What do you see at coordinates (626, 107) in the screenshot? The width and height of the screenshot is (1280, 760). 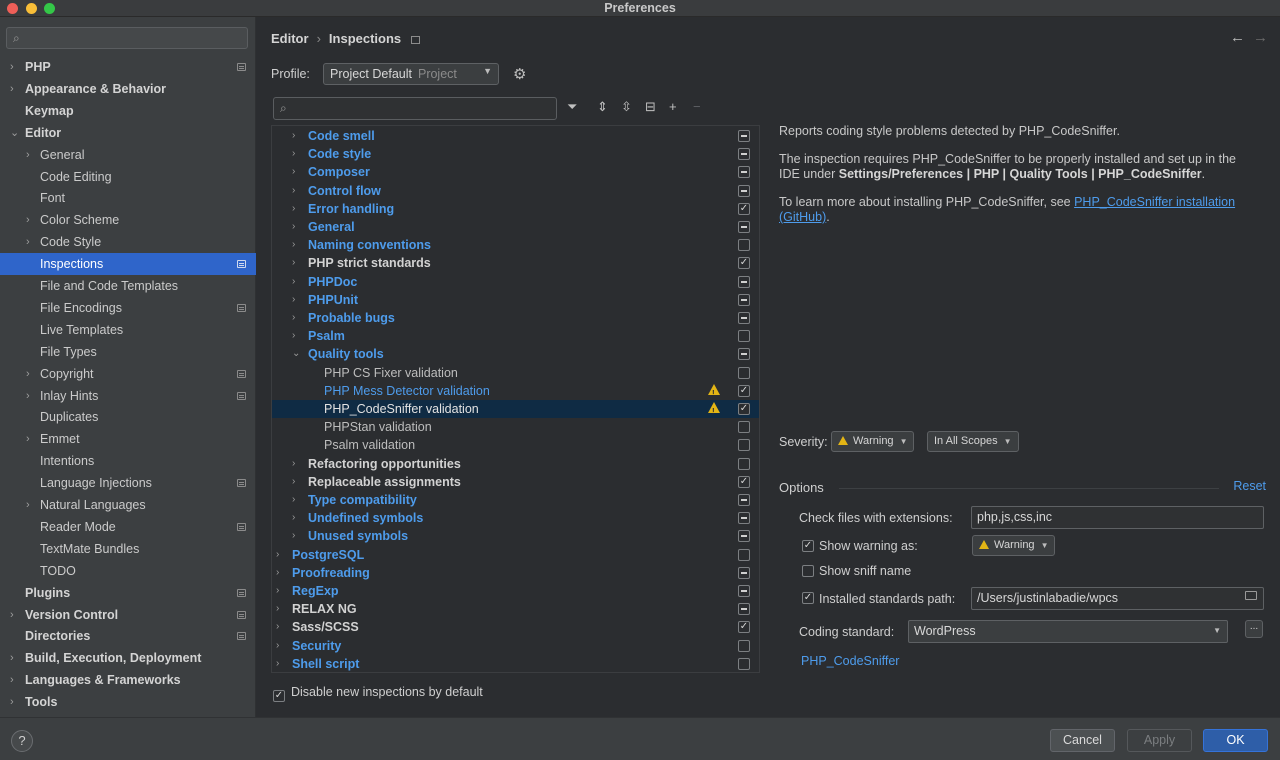 I see `collapse-all-icon: ⇳` at bounding box center [626, 107].